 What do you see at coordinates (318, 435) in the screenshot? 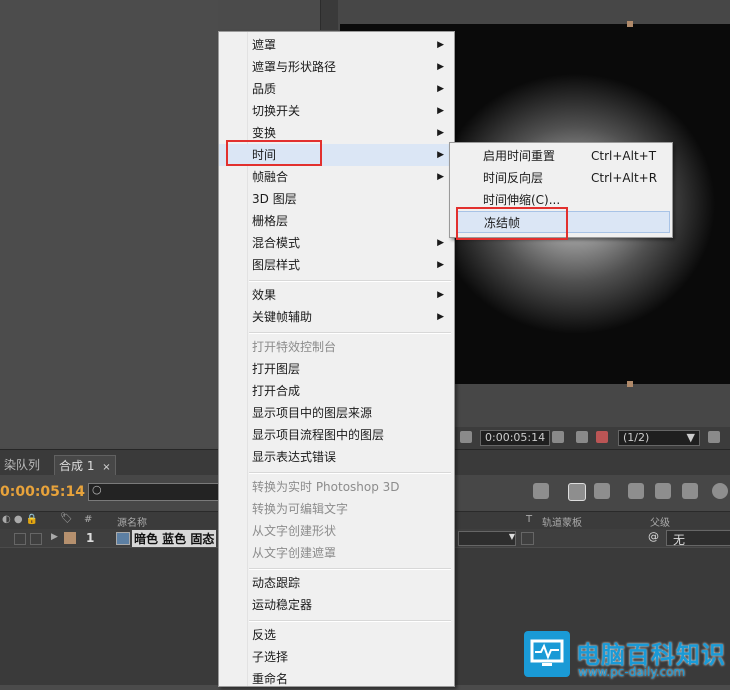
I see `menu-item-label: 显示项目流程图中的图层` at bounding box center [318, 435].